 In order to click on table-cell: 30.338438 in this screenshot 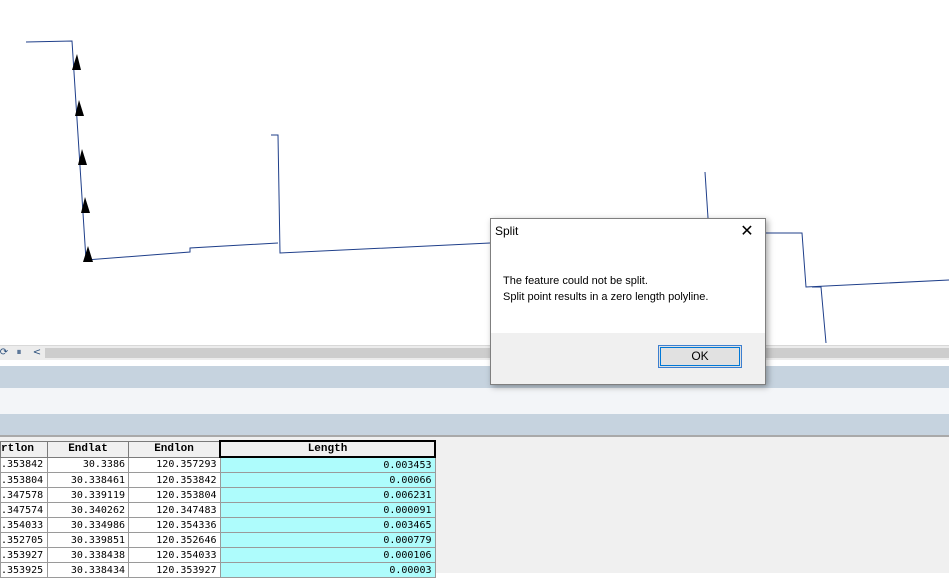, I will do `click(88, 555)`.